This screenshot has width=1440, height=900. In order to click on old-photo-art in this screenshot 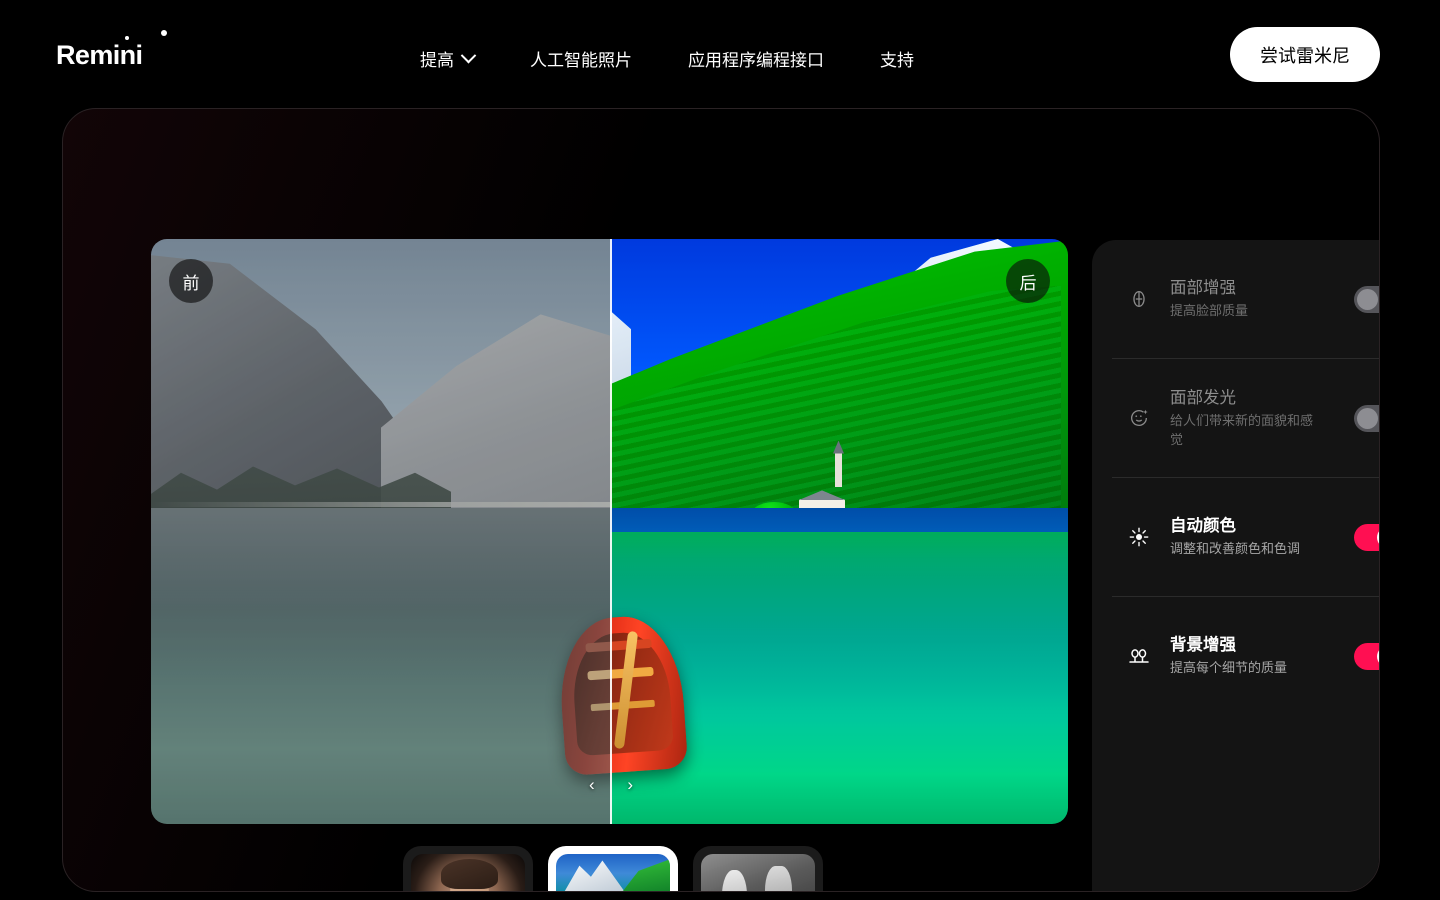, I will do `click(758, 872)`.